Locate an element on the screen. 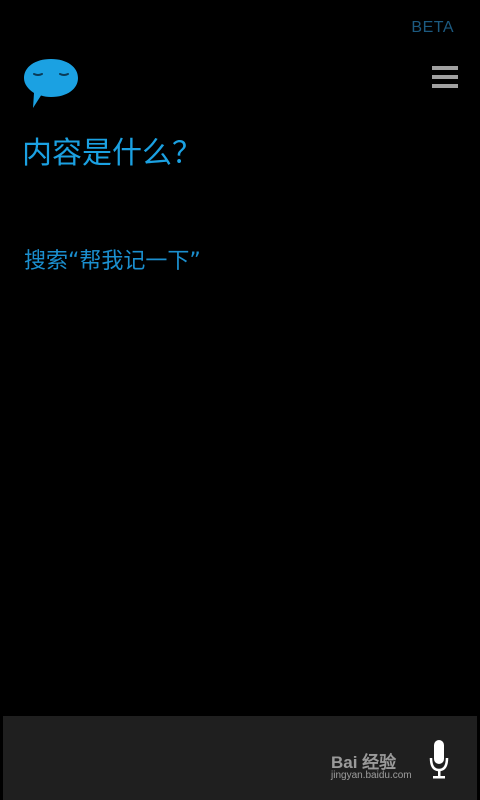 This screenshot has height=800, width=480. search-suggestion: 搜索“帮我记一下” is located at coordinates (112, 259).